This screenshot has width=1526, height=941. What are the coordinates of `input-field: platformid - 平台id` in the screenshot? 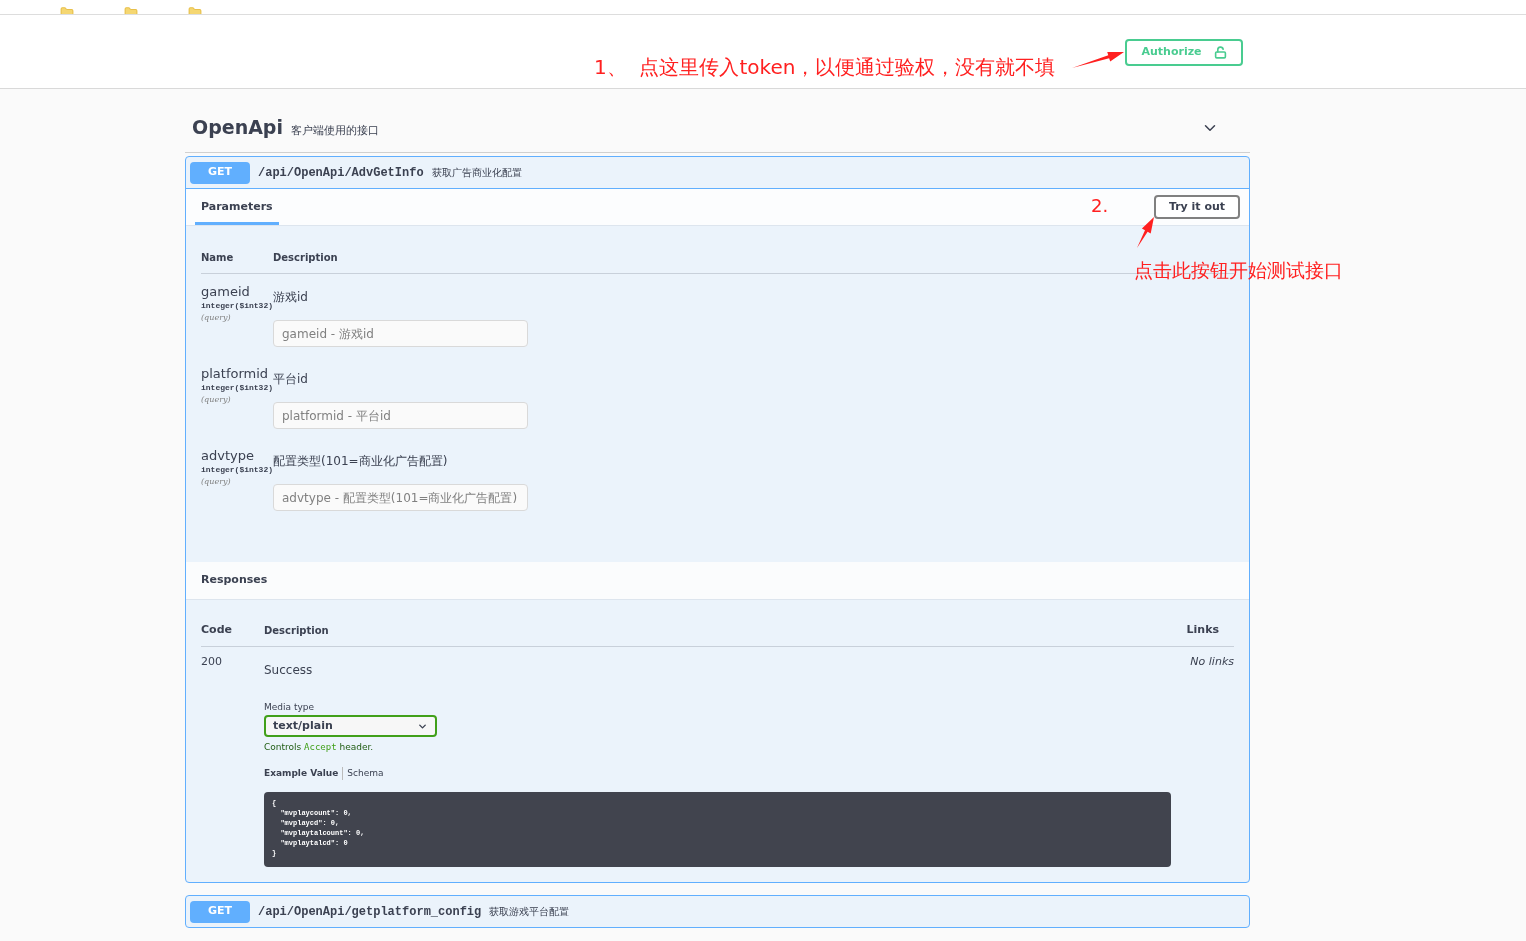 It's located at (400, 415).